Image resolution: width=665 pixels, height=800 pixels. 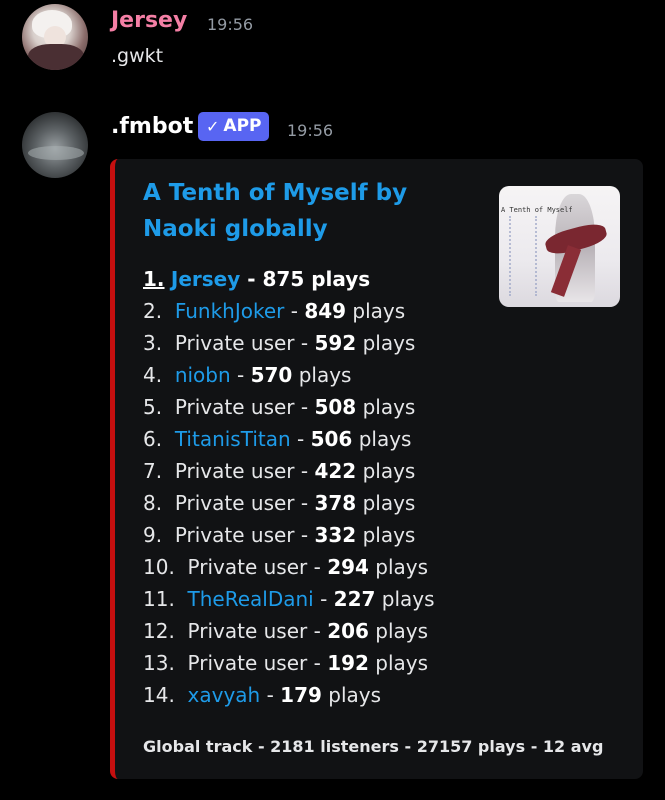 What do you see at coordinates (233, 439) in the screenshot?
I see `user-link: TitanisTitan` at bounding box center [233, 439].